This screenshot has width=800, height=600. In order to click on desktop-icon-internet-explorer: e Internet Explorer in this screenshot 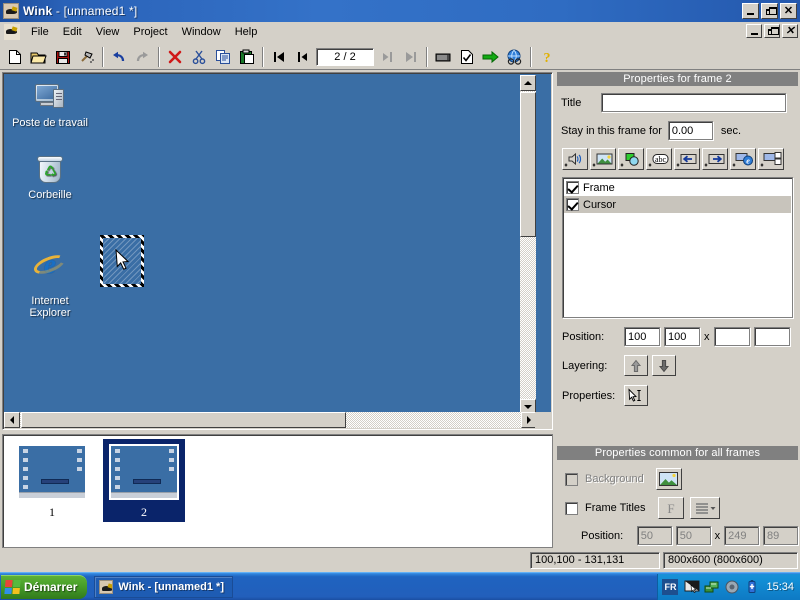, I will do `click(50, 283)`.